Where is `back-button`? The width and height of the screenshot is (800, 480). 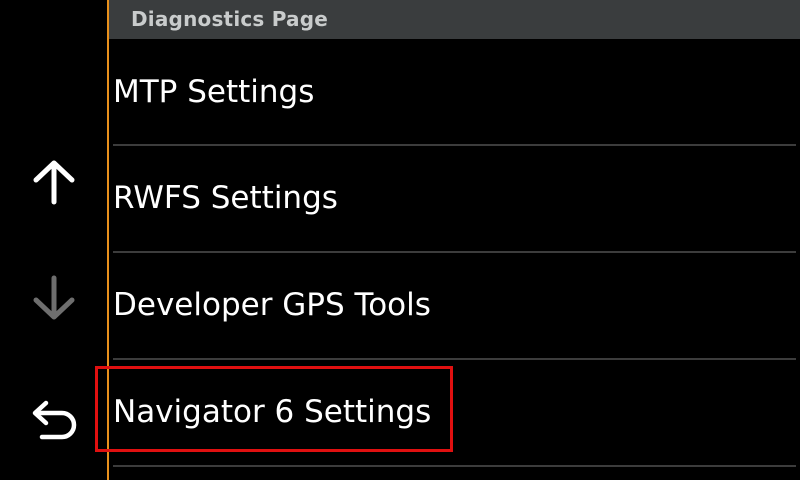
back-button is located at coordinates (54, 420).